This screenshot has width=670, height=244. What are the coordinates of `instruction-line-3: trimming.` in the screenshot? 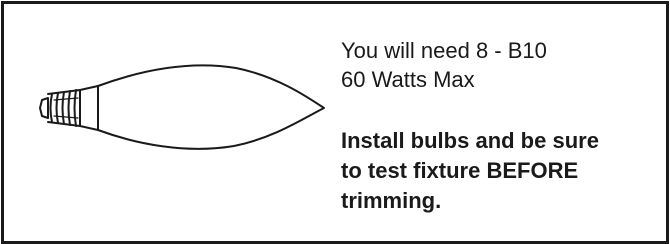 It's located at (391, 200).